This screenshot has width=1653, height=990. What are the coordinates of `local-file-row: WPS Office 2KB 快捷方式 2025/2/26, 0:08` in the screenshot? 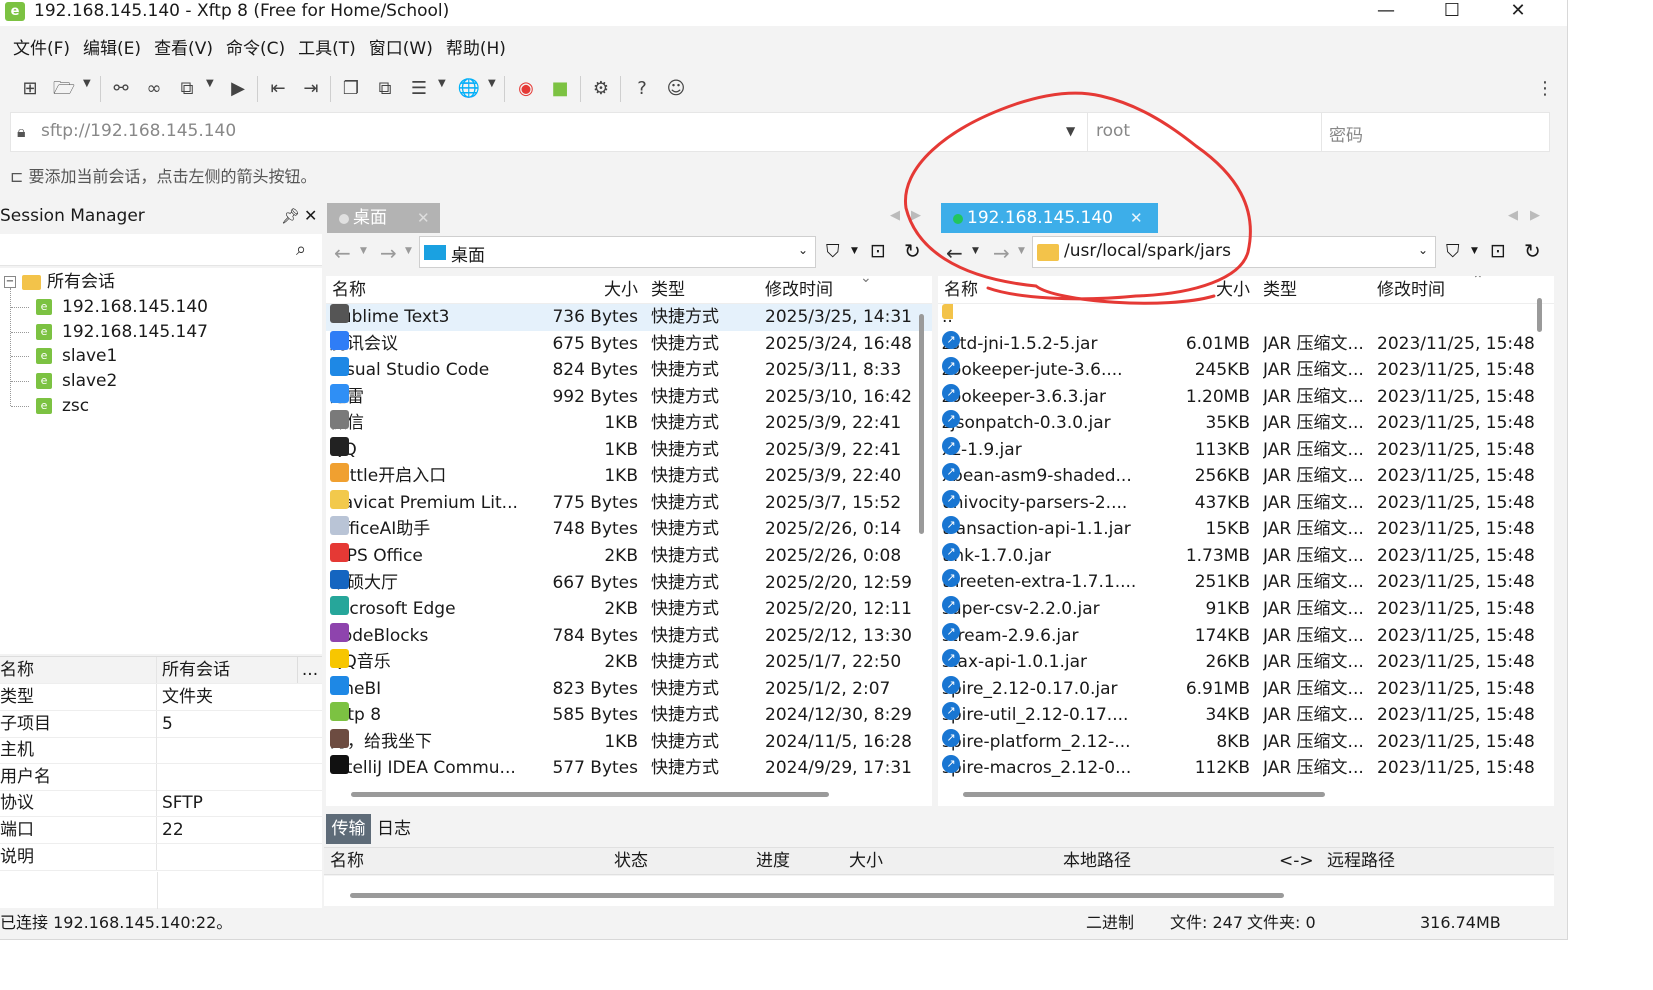 It's located at (629, 556).